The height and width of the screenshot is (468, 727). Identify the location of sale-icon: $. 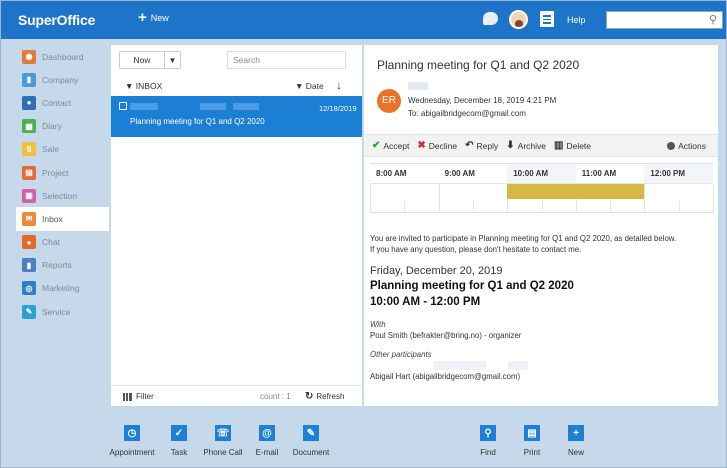
(29, 149).